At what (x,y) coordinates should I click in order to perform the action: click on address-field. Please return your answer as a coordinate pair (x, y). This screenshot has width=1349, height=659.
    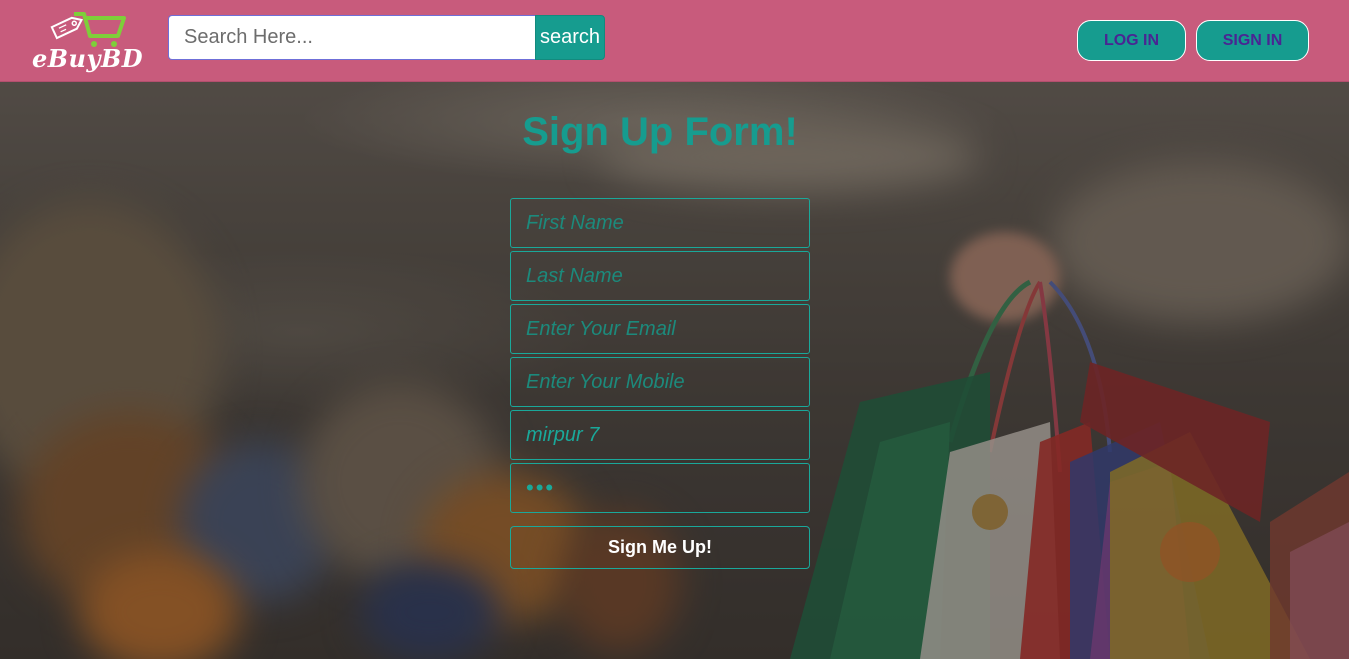
    Looking at the image, I should click on (660, 435).